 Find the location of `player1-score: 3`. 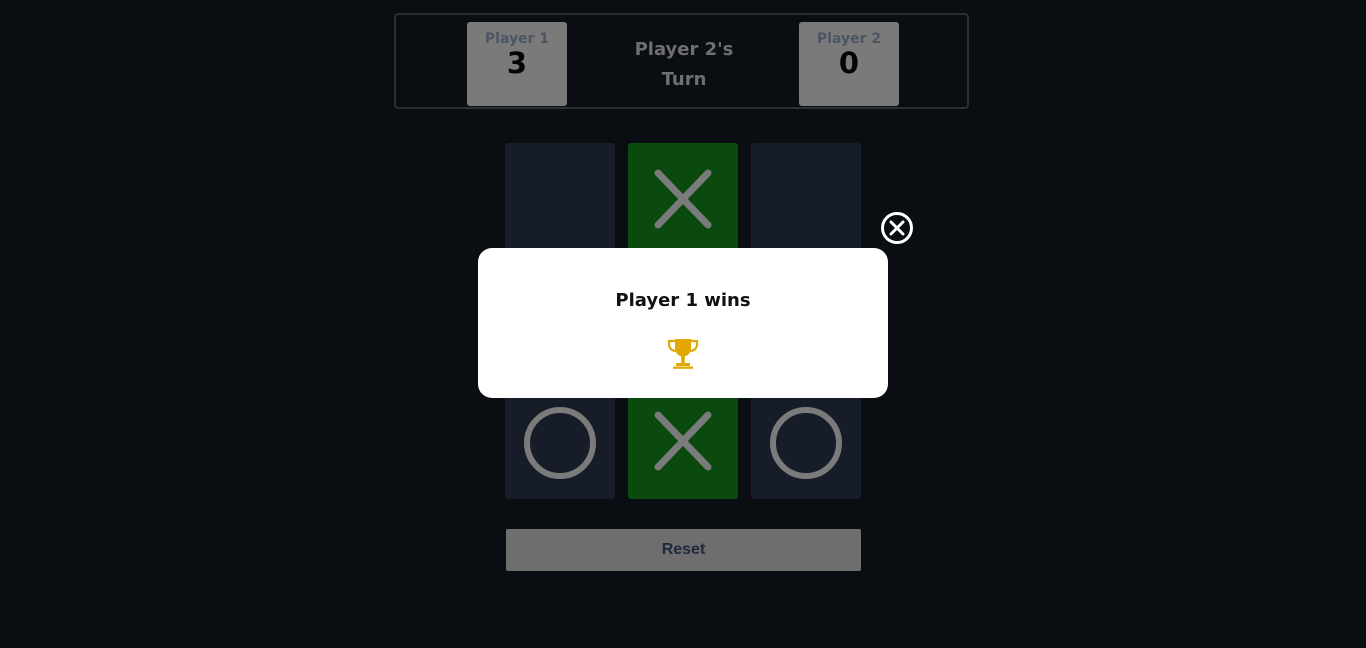

player1-score: 3 is located at coordinates (517, 63).